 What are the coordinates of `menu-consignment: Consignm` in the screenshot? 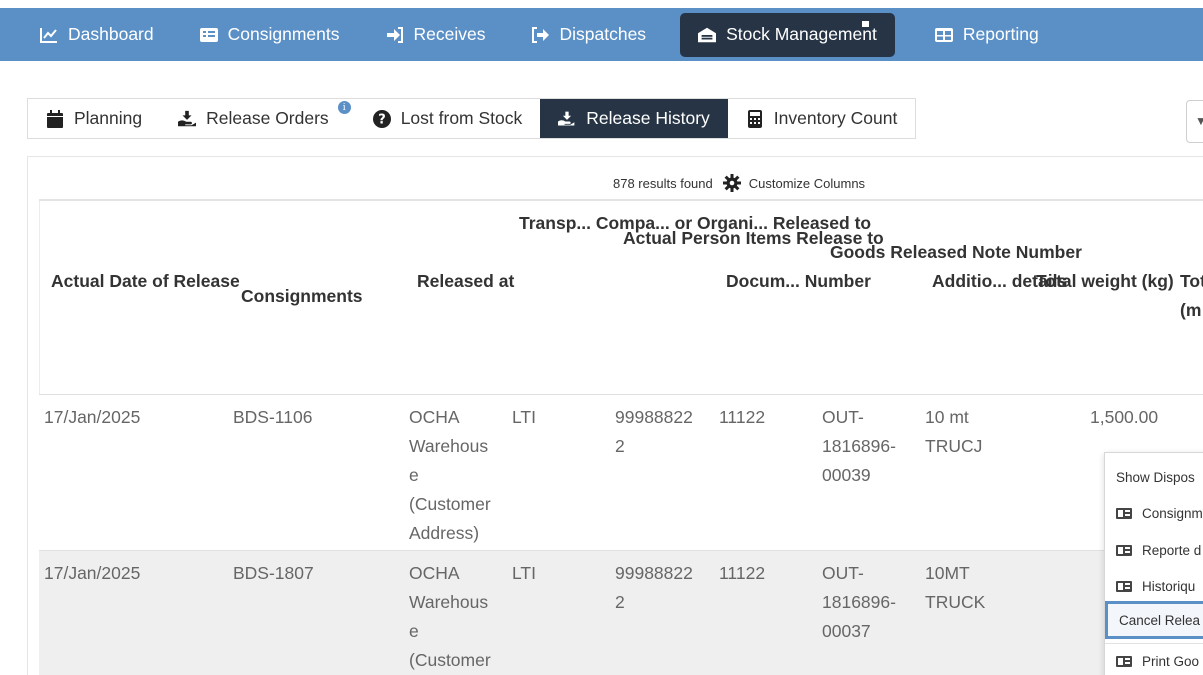 It's located at (1154, 513).